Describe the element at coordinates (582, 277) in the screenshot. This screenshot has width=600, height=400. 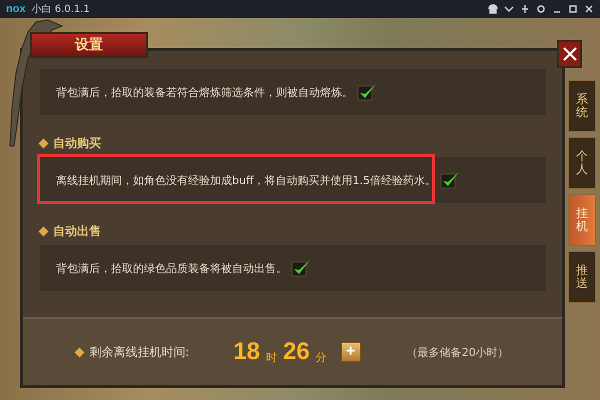
I see `side-tab: 推送` at that location.